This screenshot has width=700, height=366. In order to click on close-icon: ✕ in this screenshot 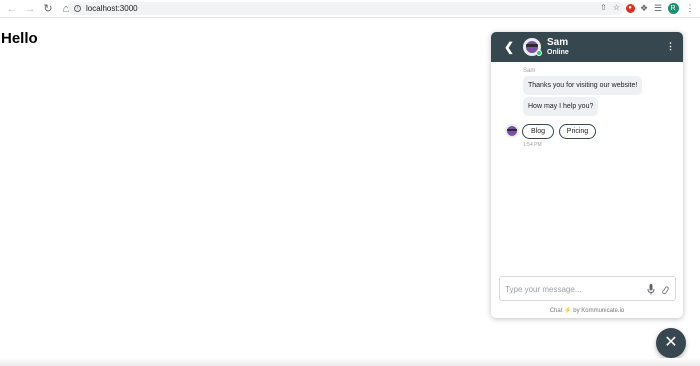, I will do `click(671, 343)`.